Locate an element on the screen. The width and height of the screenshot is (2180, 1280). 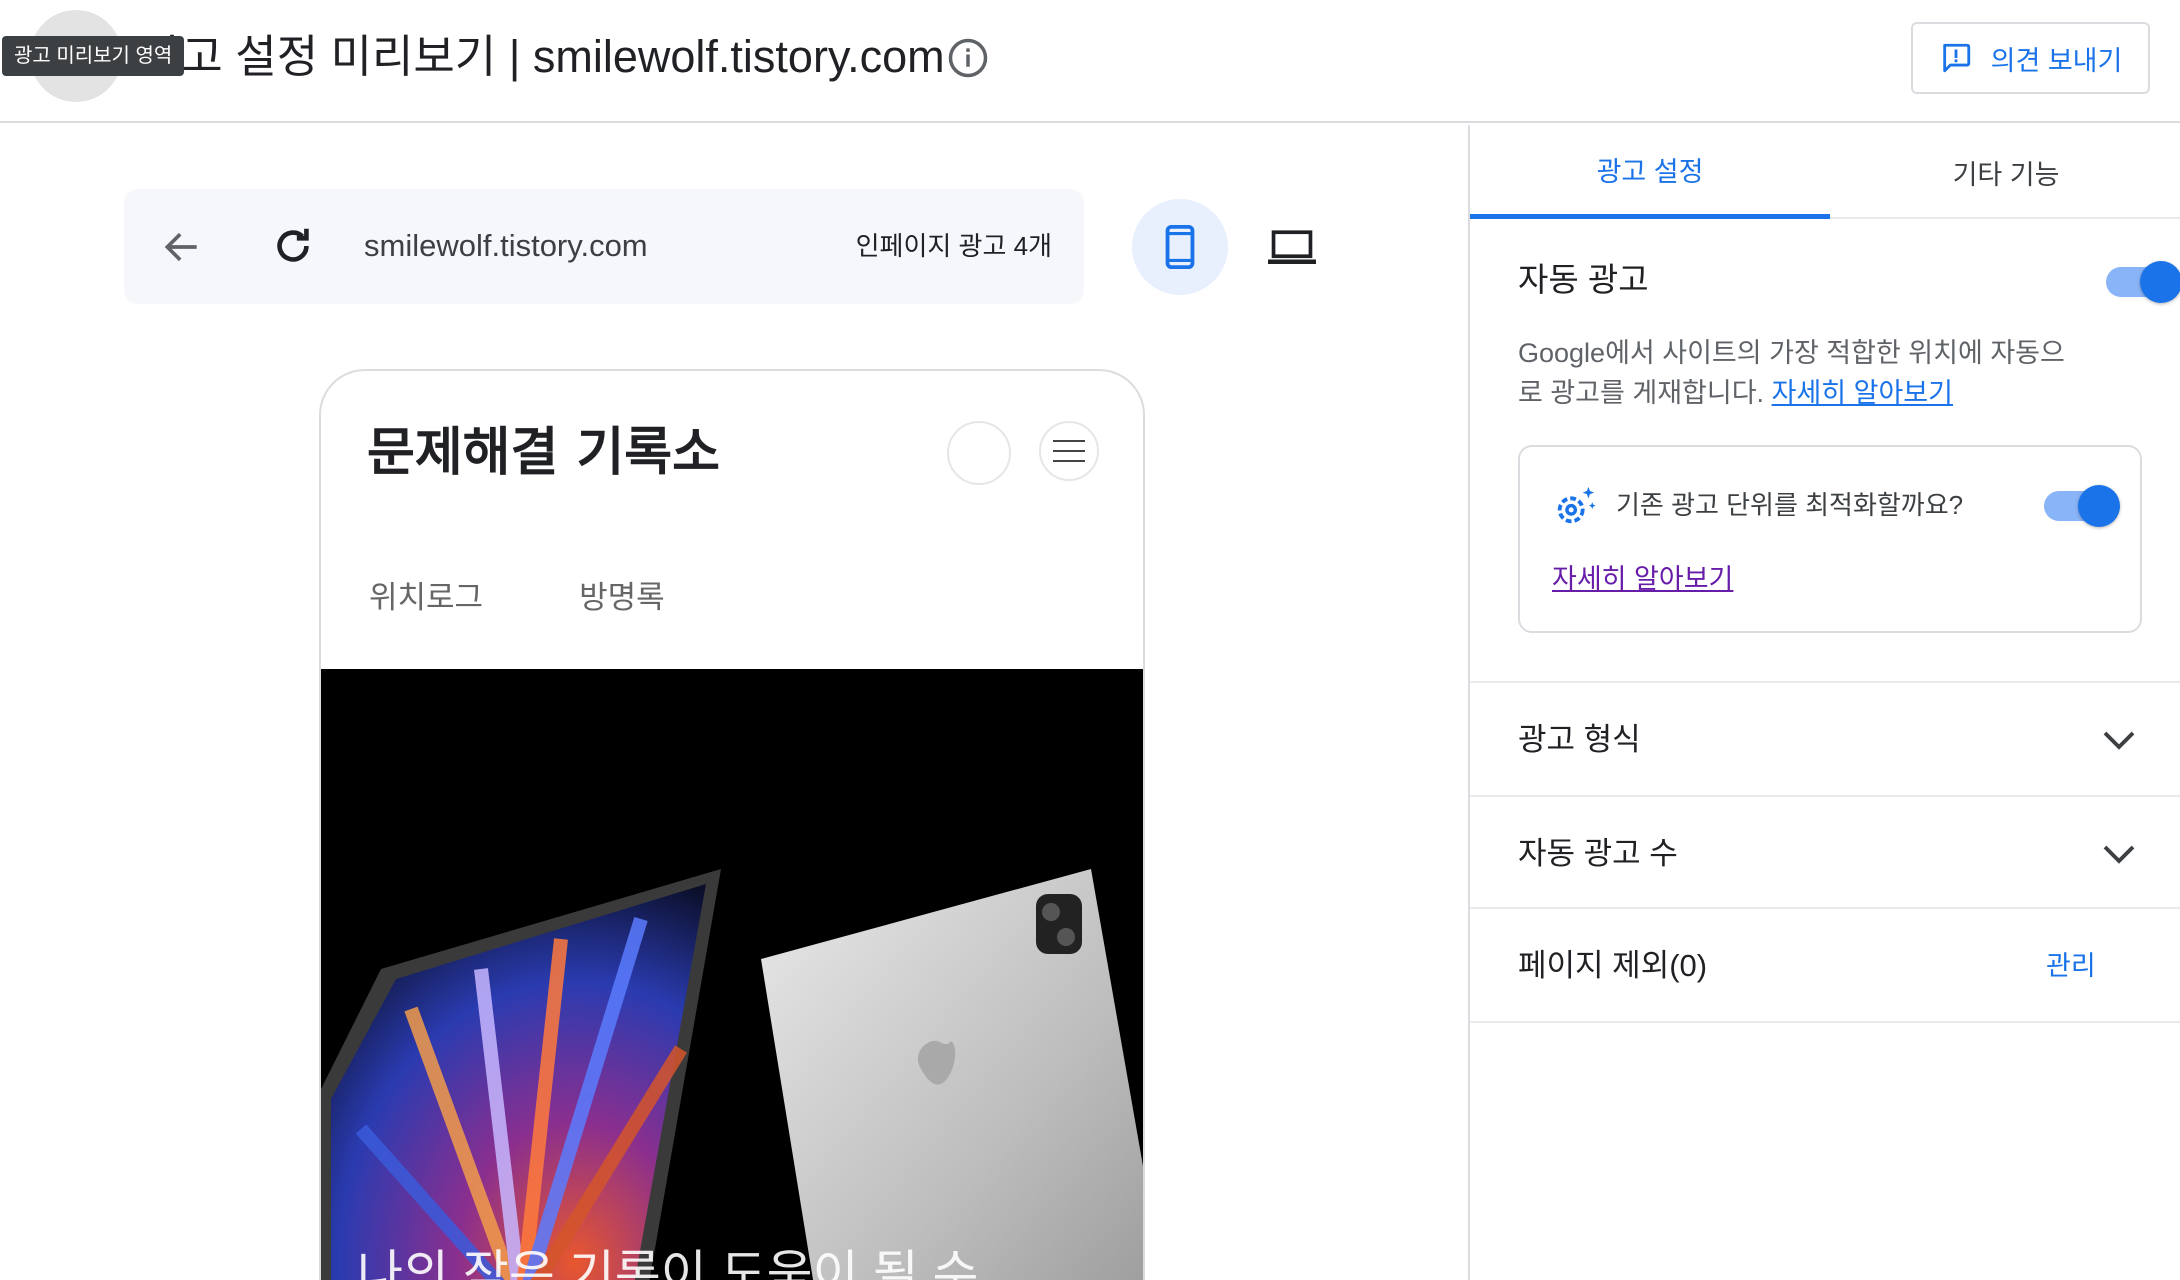
desktop-view-button is located at coordinates (1292, 247).